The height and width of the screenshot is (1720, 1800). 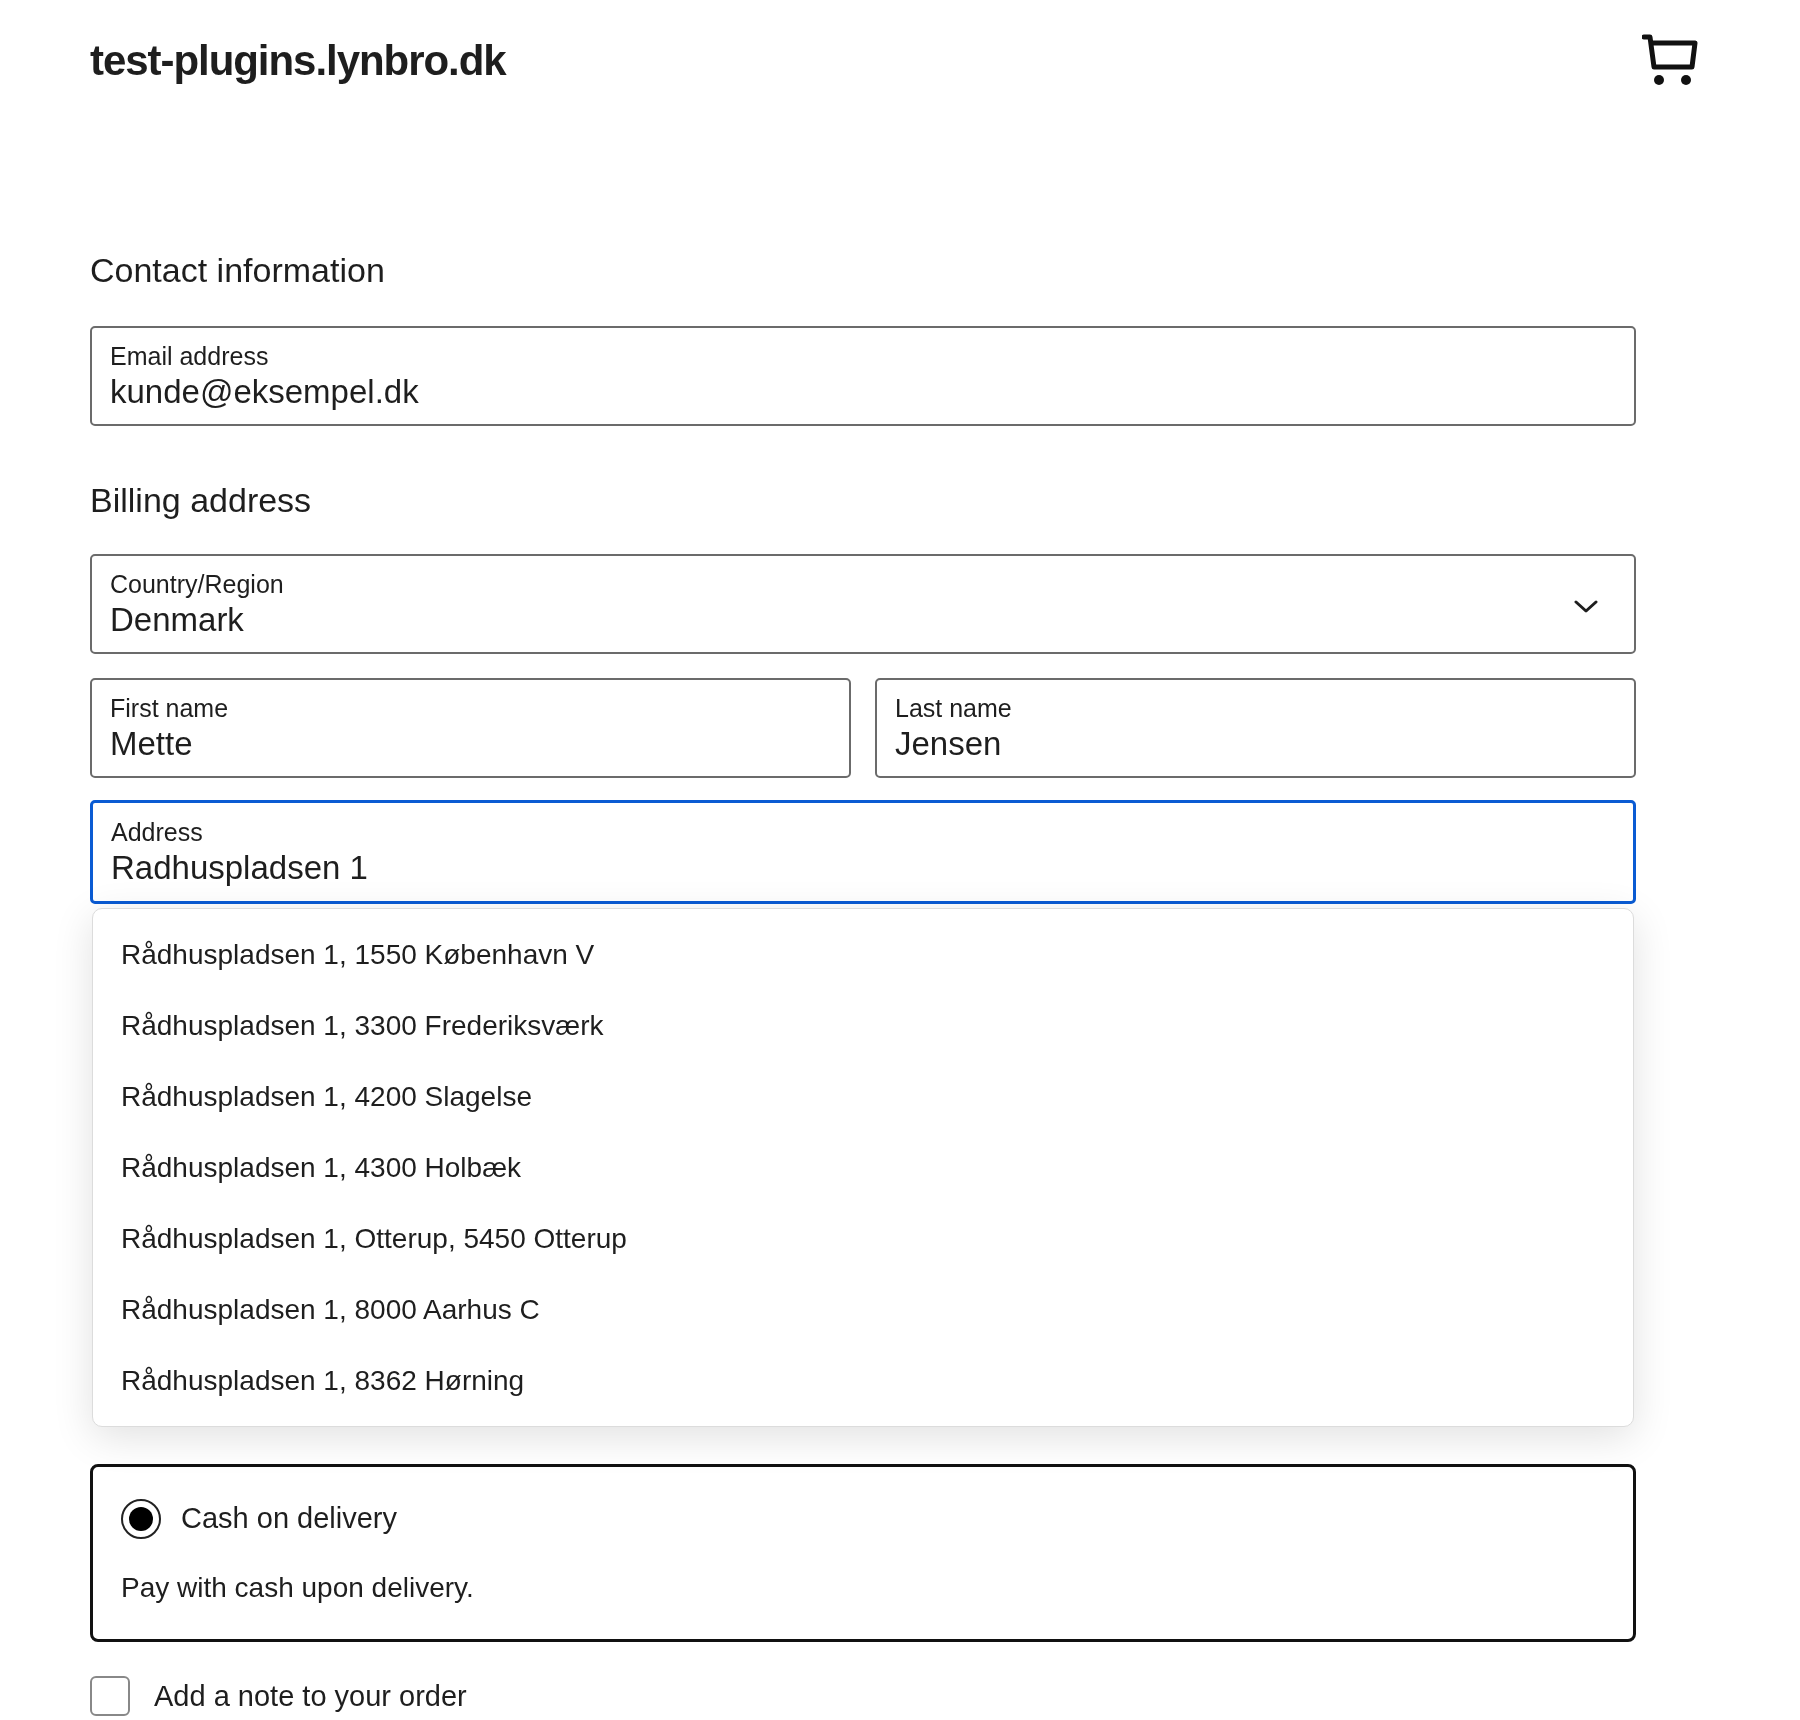 I want to click on suggestion-item: Rådhuspladsen 1, 8000 Aarhus C, so click(x=863, y=1309).